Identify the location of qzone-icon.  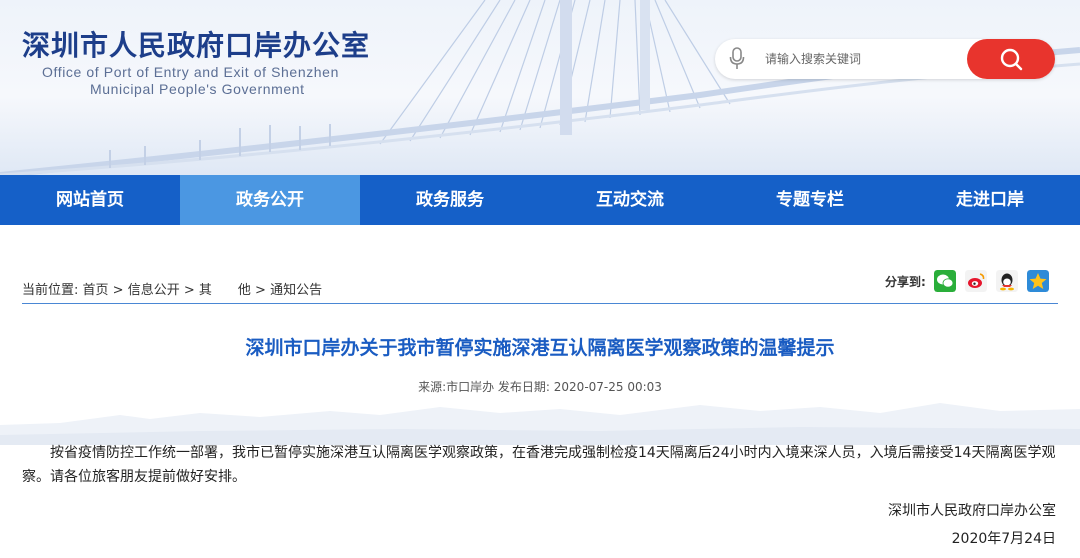
(1037, 281).